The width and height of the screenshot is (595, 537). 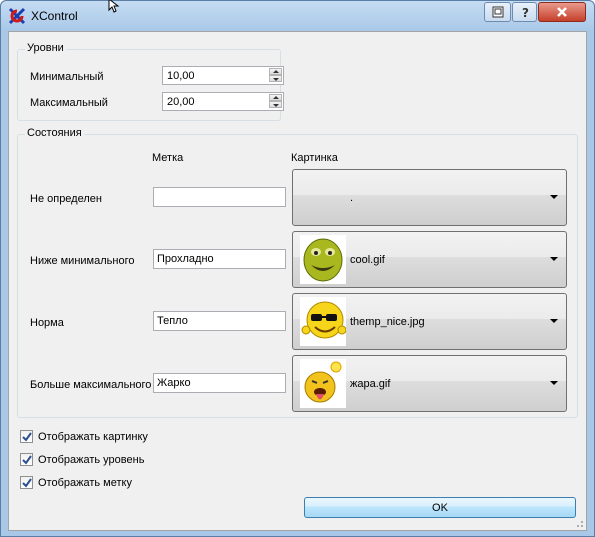 I want to click on state-label-value: Жарко, so click(x=174, y=383).